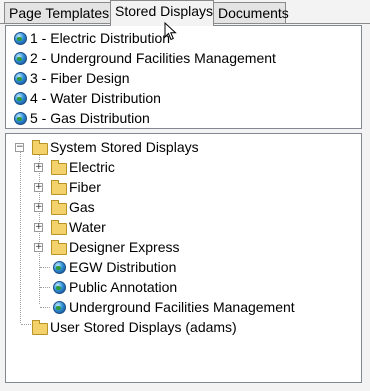 The height and width of the screenshot is (391, 370). What do you see at coordinates (123, 267) in the screenshot?
I see `tree-node-label: EGW Distribution` at bounding box center [123, 267].